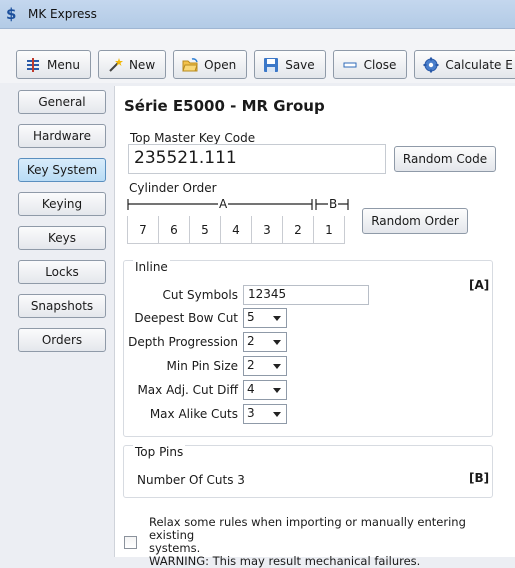  Describe the element at coordinates (223, 204) in the screenshot. I see `order-group-a-label: A` at that location.